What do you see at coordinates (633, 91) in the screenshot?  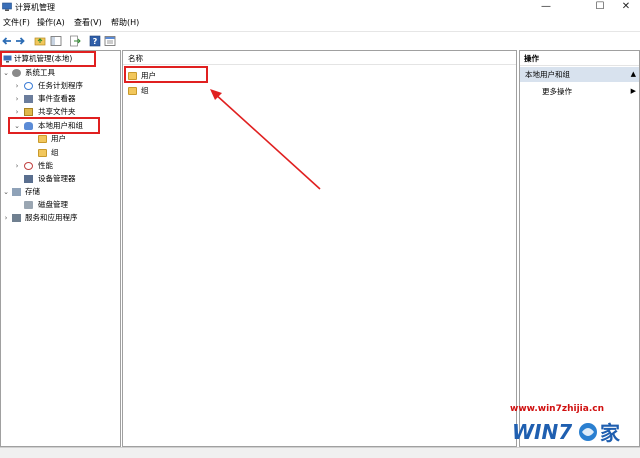 I see `submenu-arrow-icon: ▶` at bounding box center [633, 91].